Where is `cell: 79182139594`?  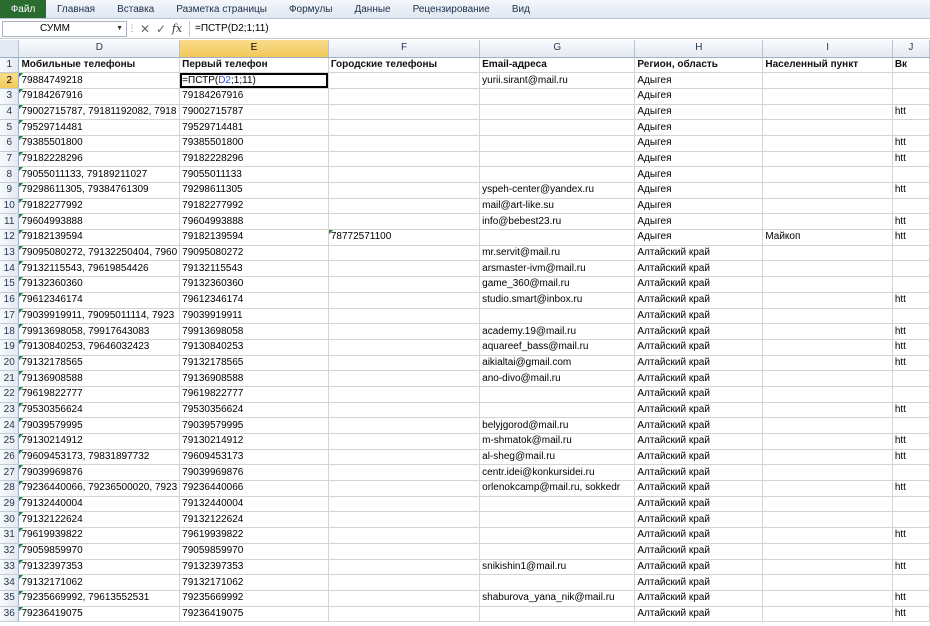
cell: 79182139594 is located at coordinates (254, 237).